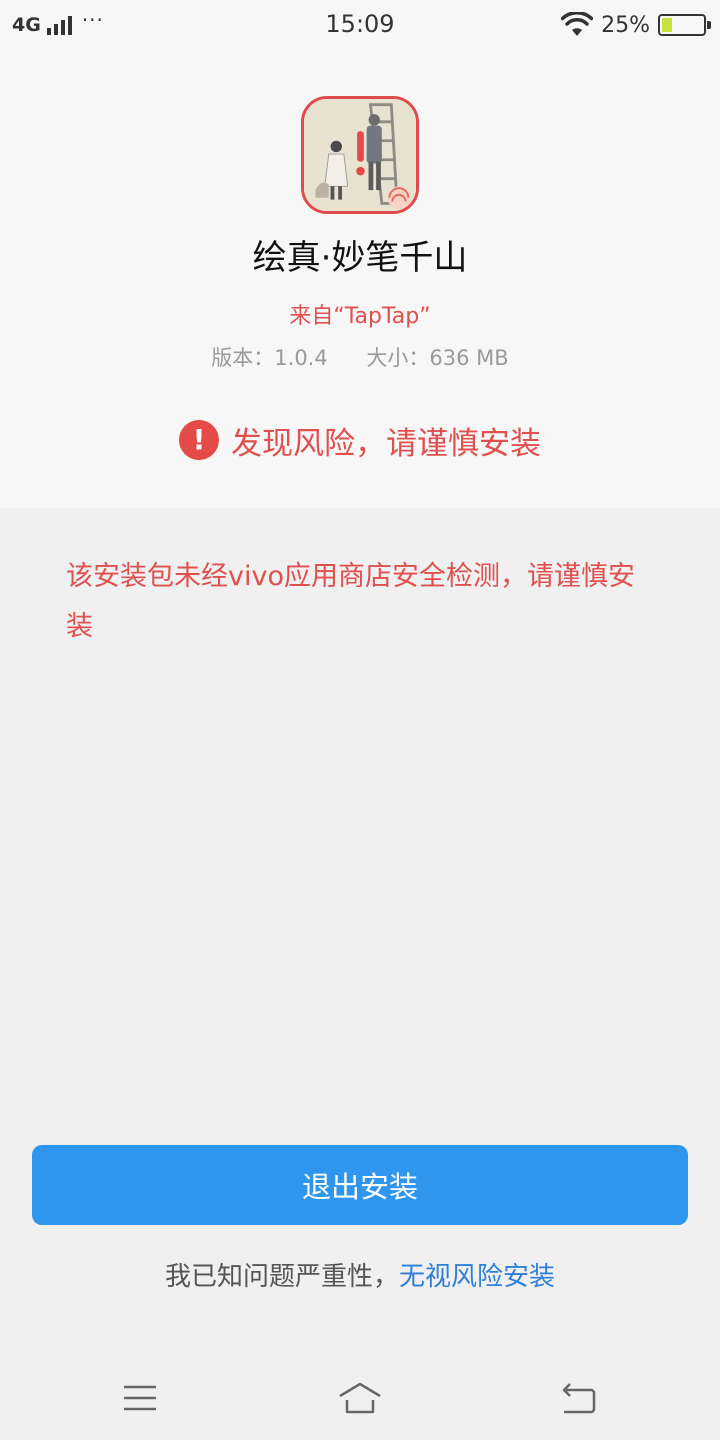 The width and height of the screenshot is (720, 1440). What do you see at coordinates (269, 358) in the screenshot?
I see `app-version: 版本：1.0.4` at bounding box center [269, 358].